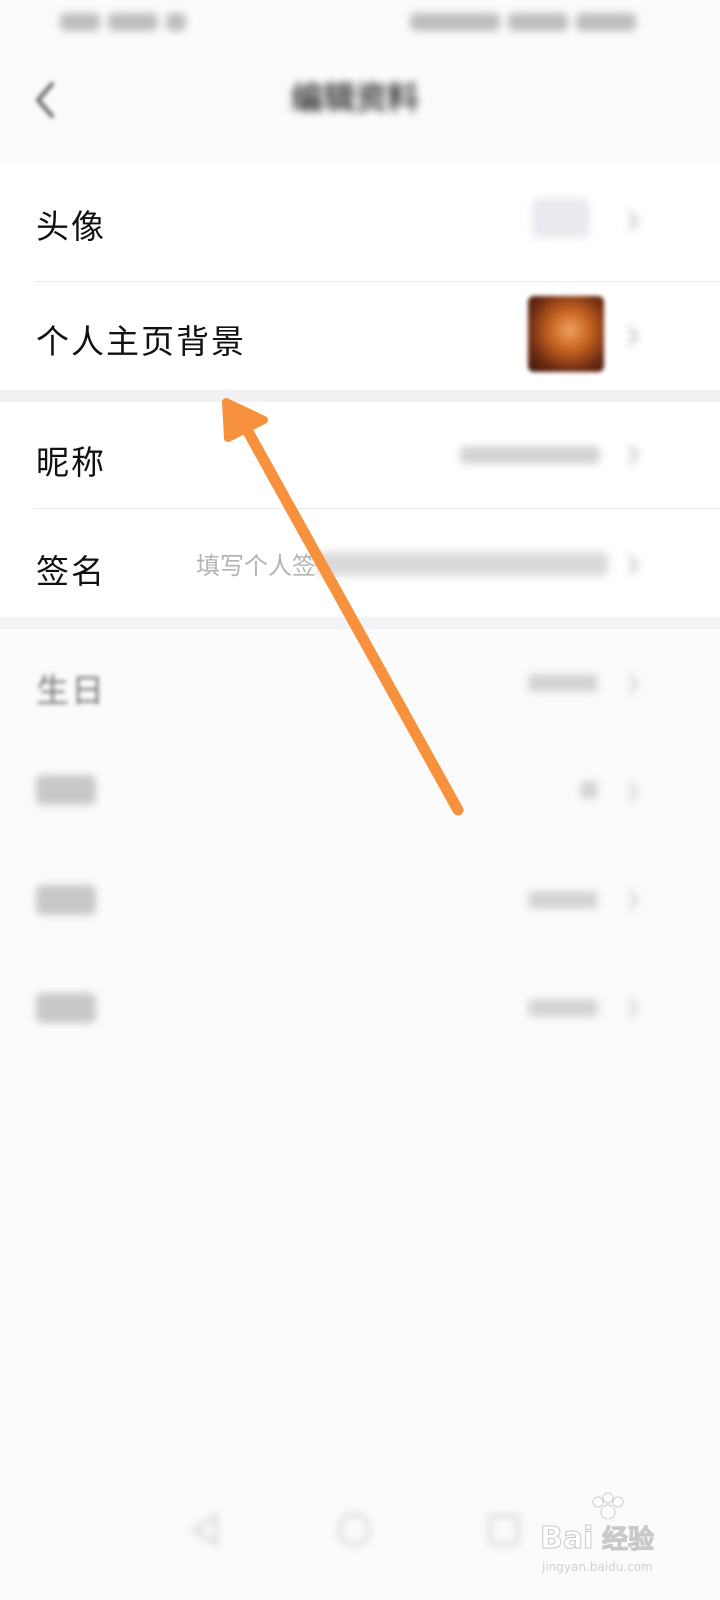 The width and height of the screenshot is (720, 1600). I want to click on status-bar, so click(360, 25).